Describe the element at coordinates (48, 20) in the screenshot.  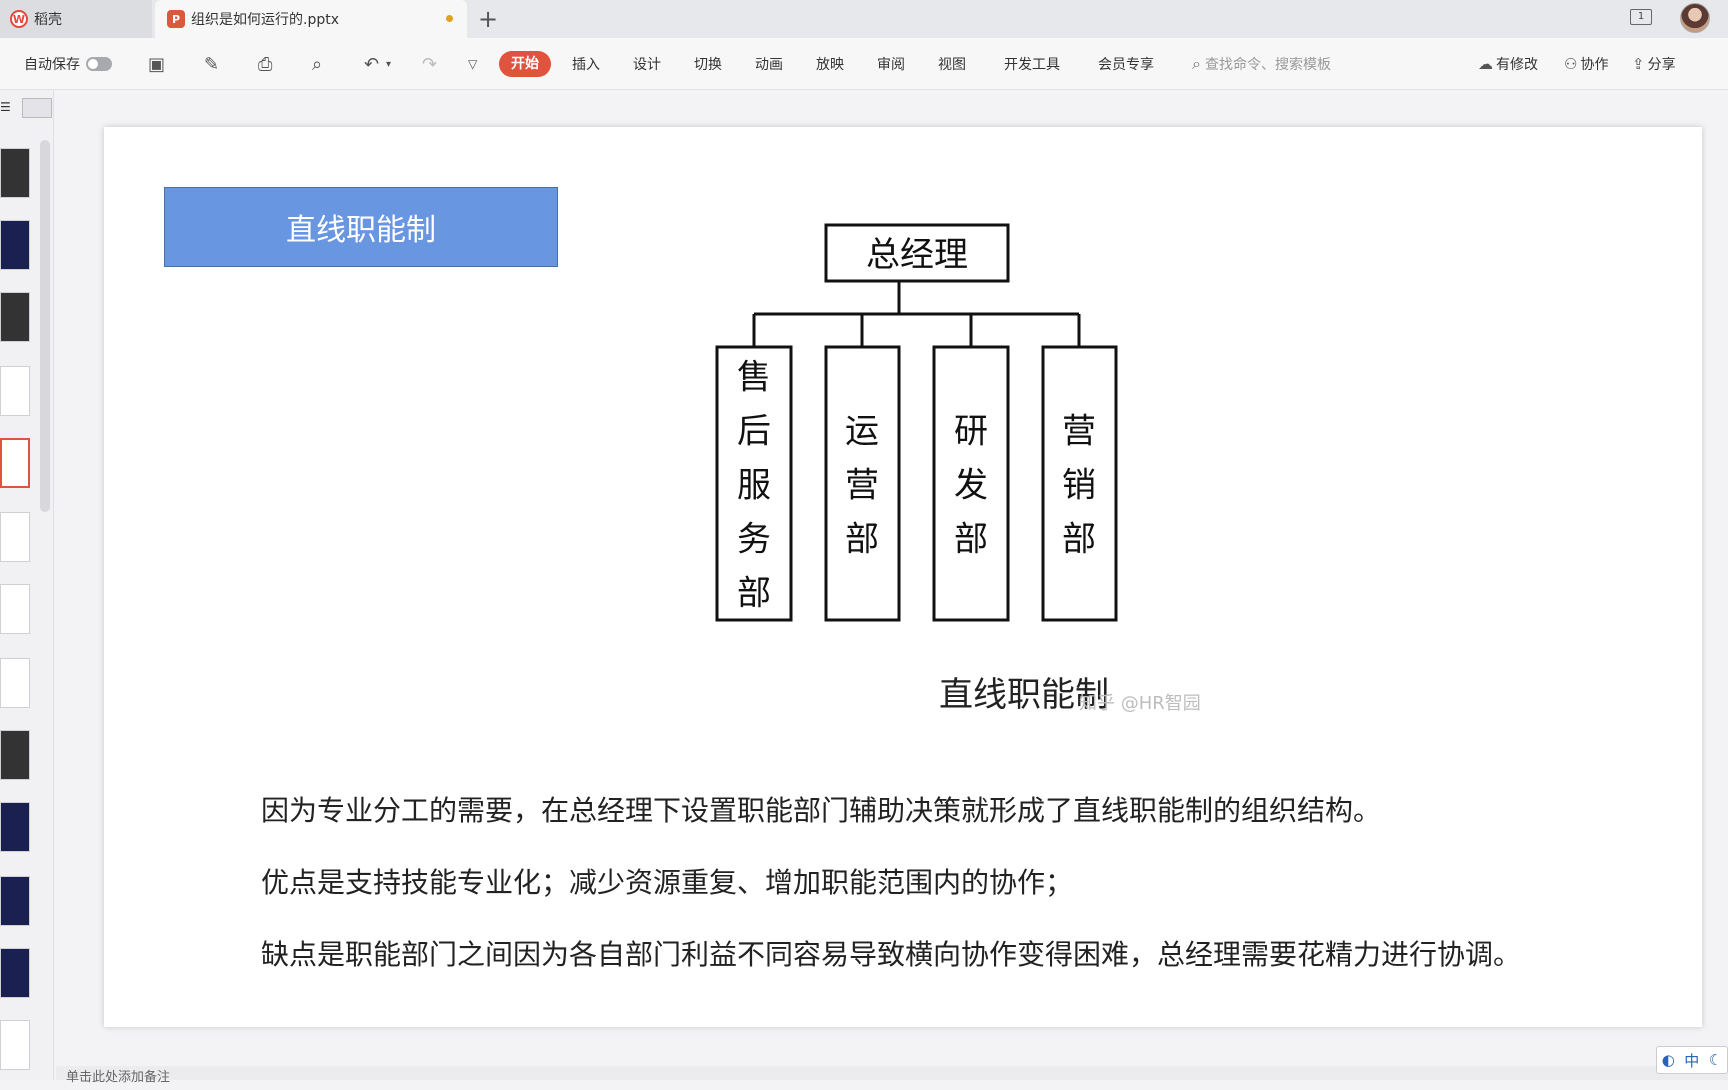
I see `tab-label: 稻壳` at that location.